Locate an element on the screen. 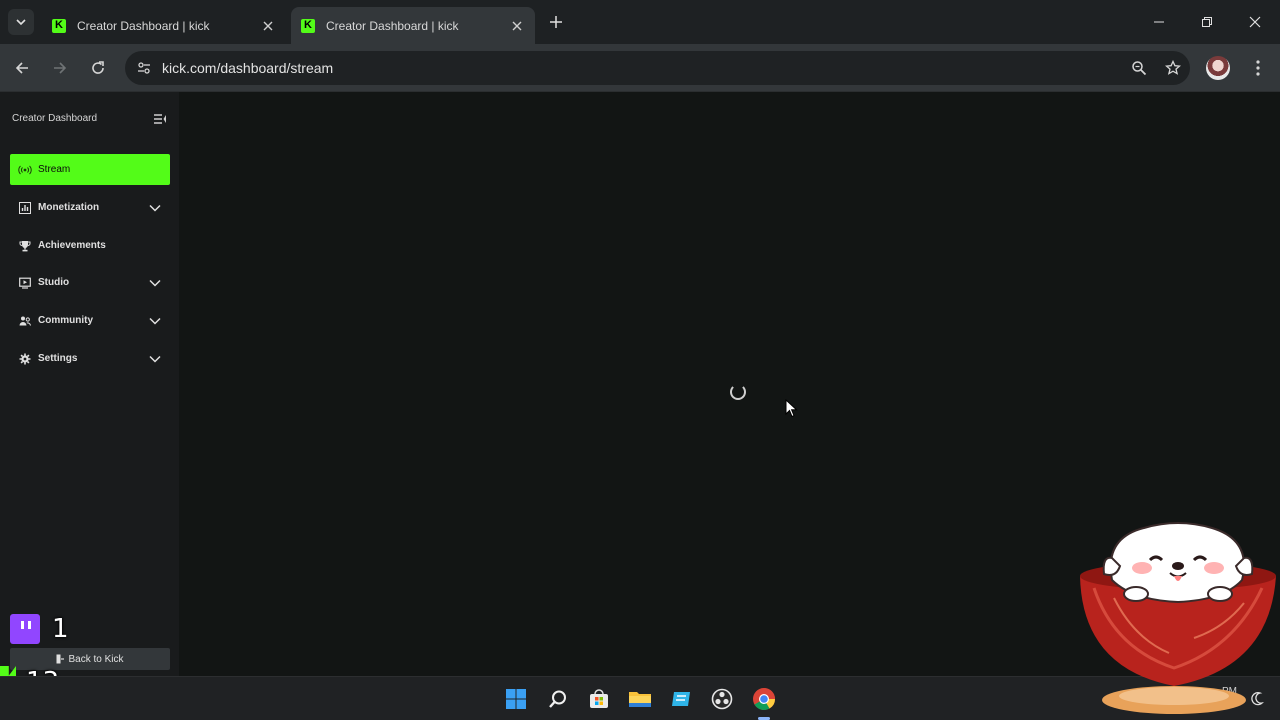  tab-search-button is located at coordinates (21, 22).